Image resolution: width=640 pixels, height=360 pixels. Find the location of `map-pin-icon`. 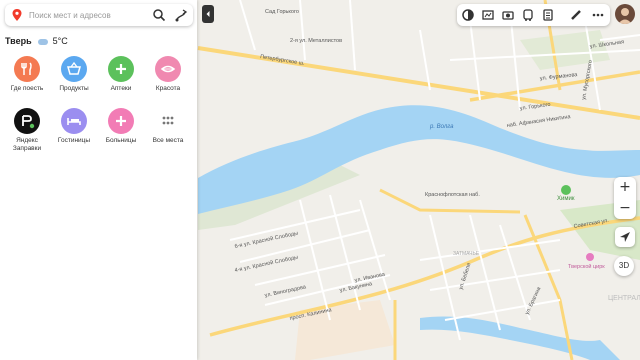

map-pin-icon is located at coordinates (17, 15).